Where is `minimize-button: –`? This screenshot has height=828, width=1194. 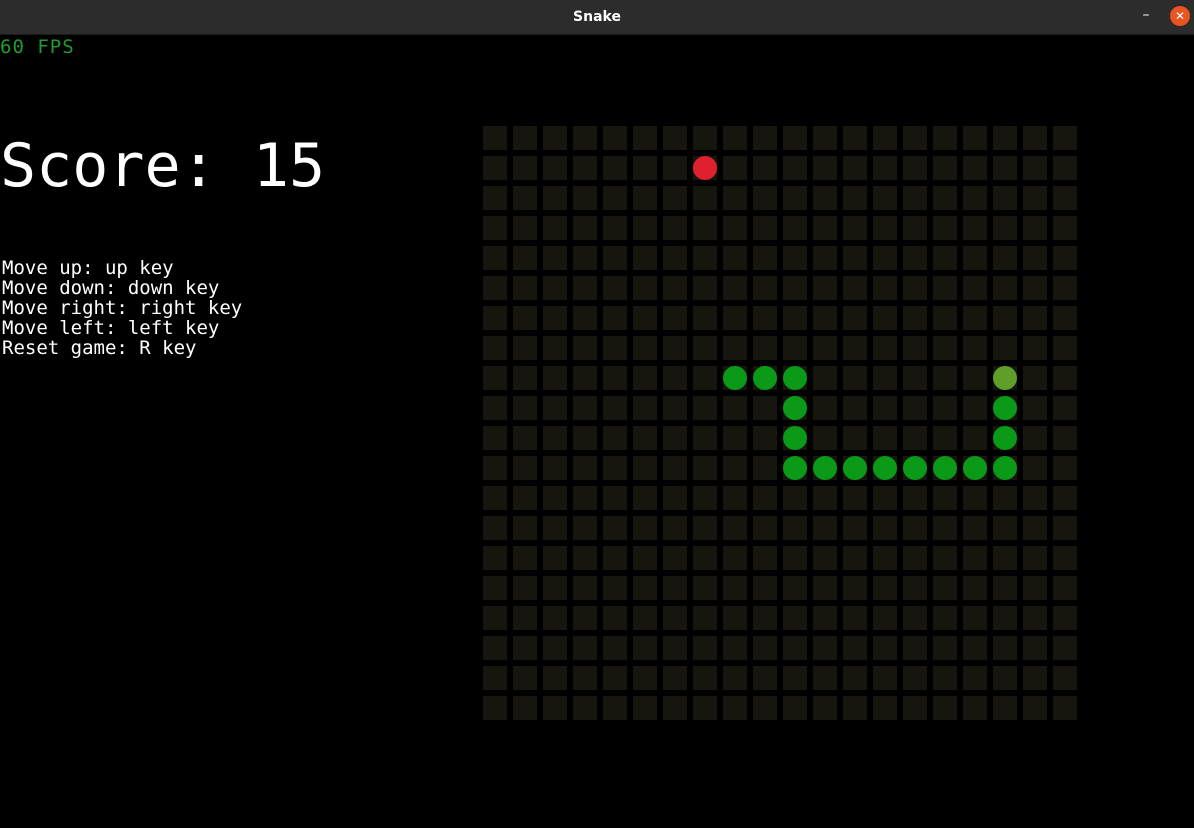 minimize-button: – is located at coordinates (1146, 17).